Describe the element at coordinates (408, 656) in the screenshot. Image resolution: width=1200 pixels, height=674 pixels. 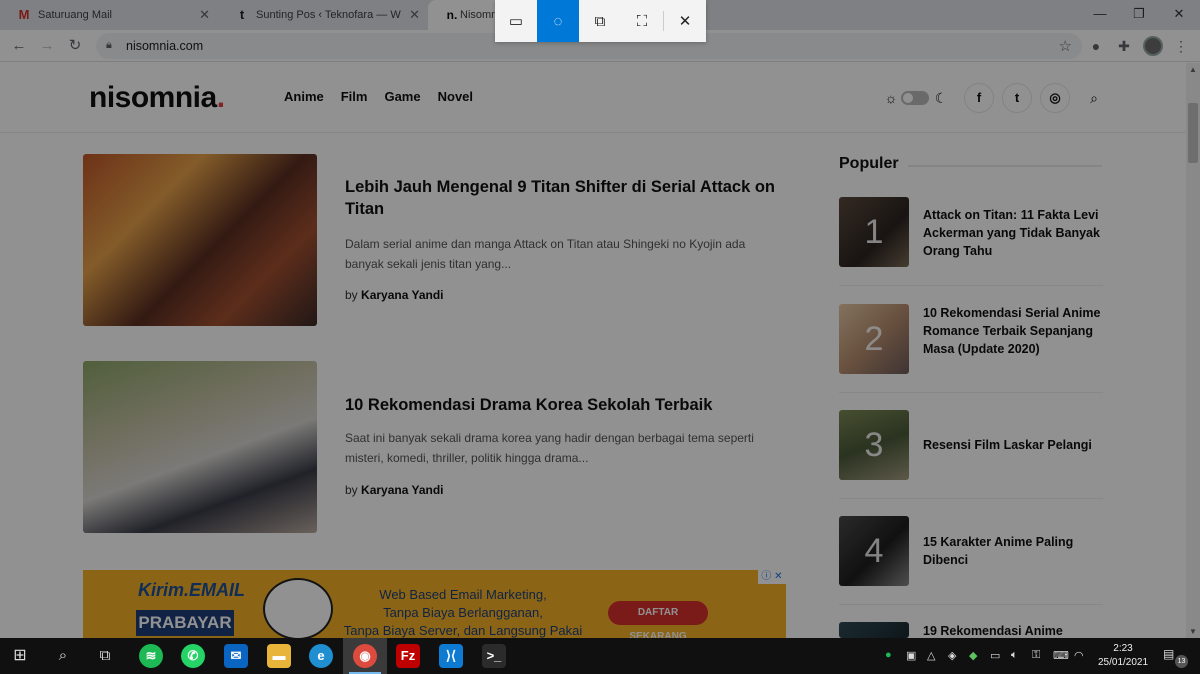
I see `taskbar-filezilla: Fz` at that location.